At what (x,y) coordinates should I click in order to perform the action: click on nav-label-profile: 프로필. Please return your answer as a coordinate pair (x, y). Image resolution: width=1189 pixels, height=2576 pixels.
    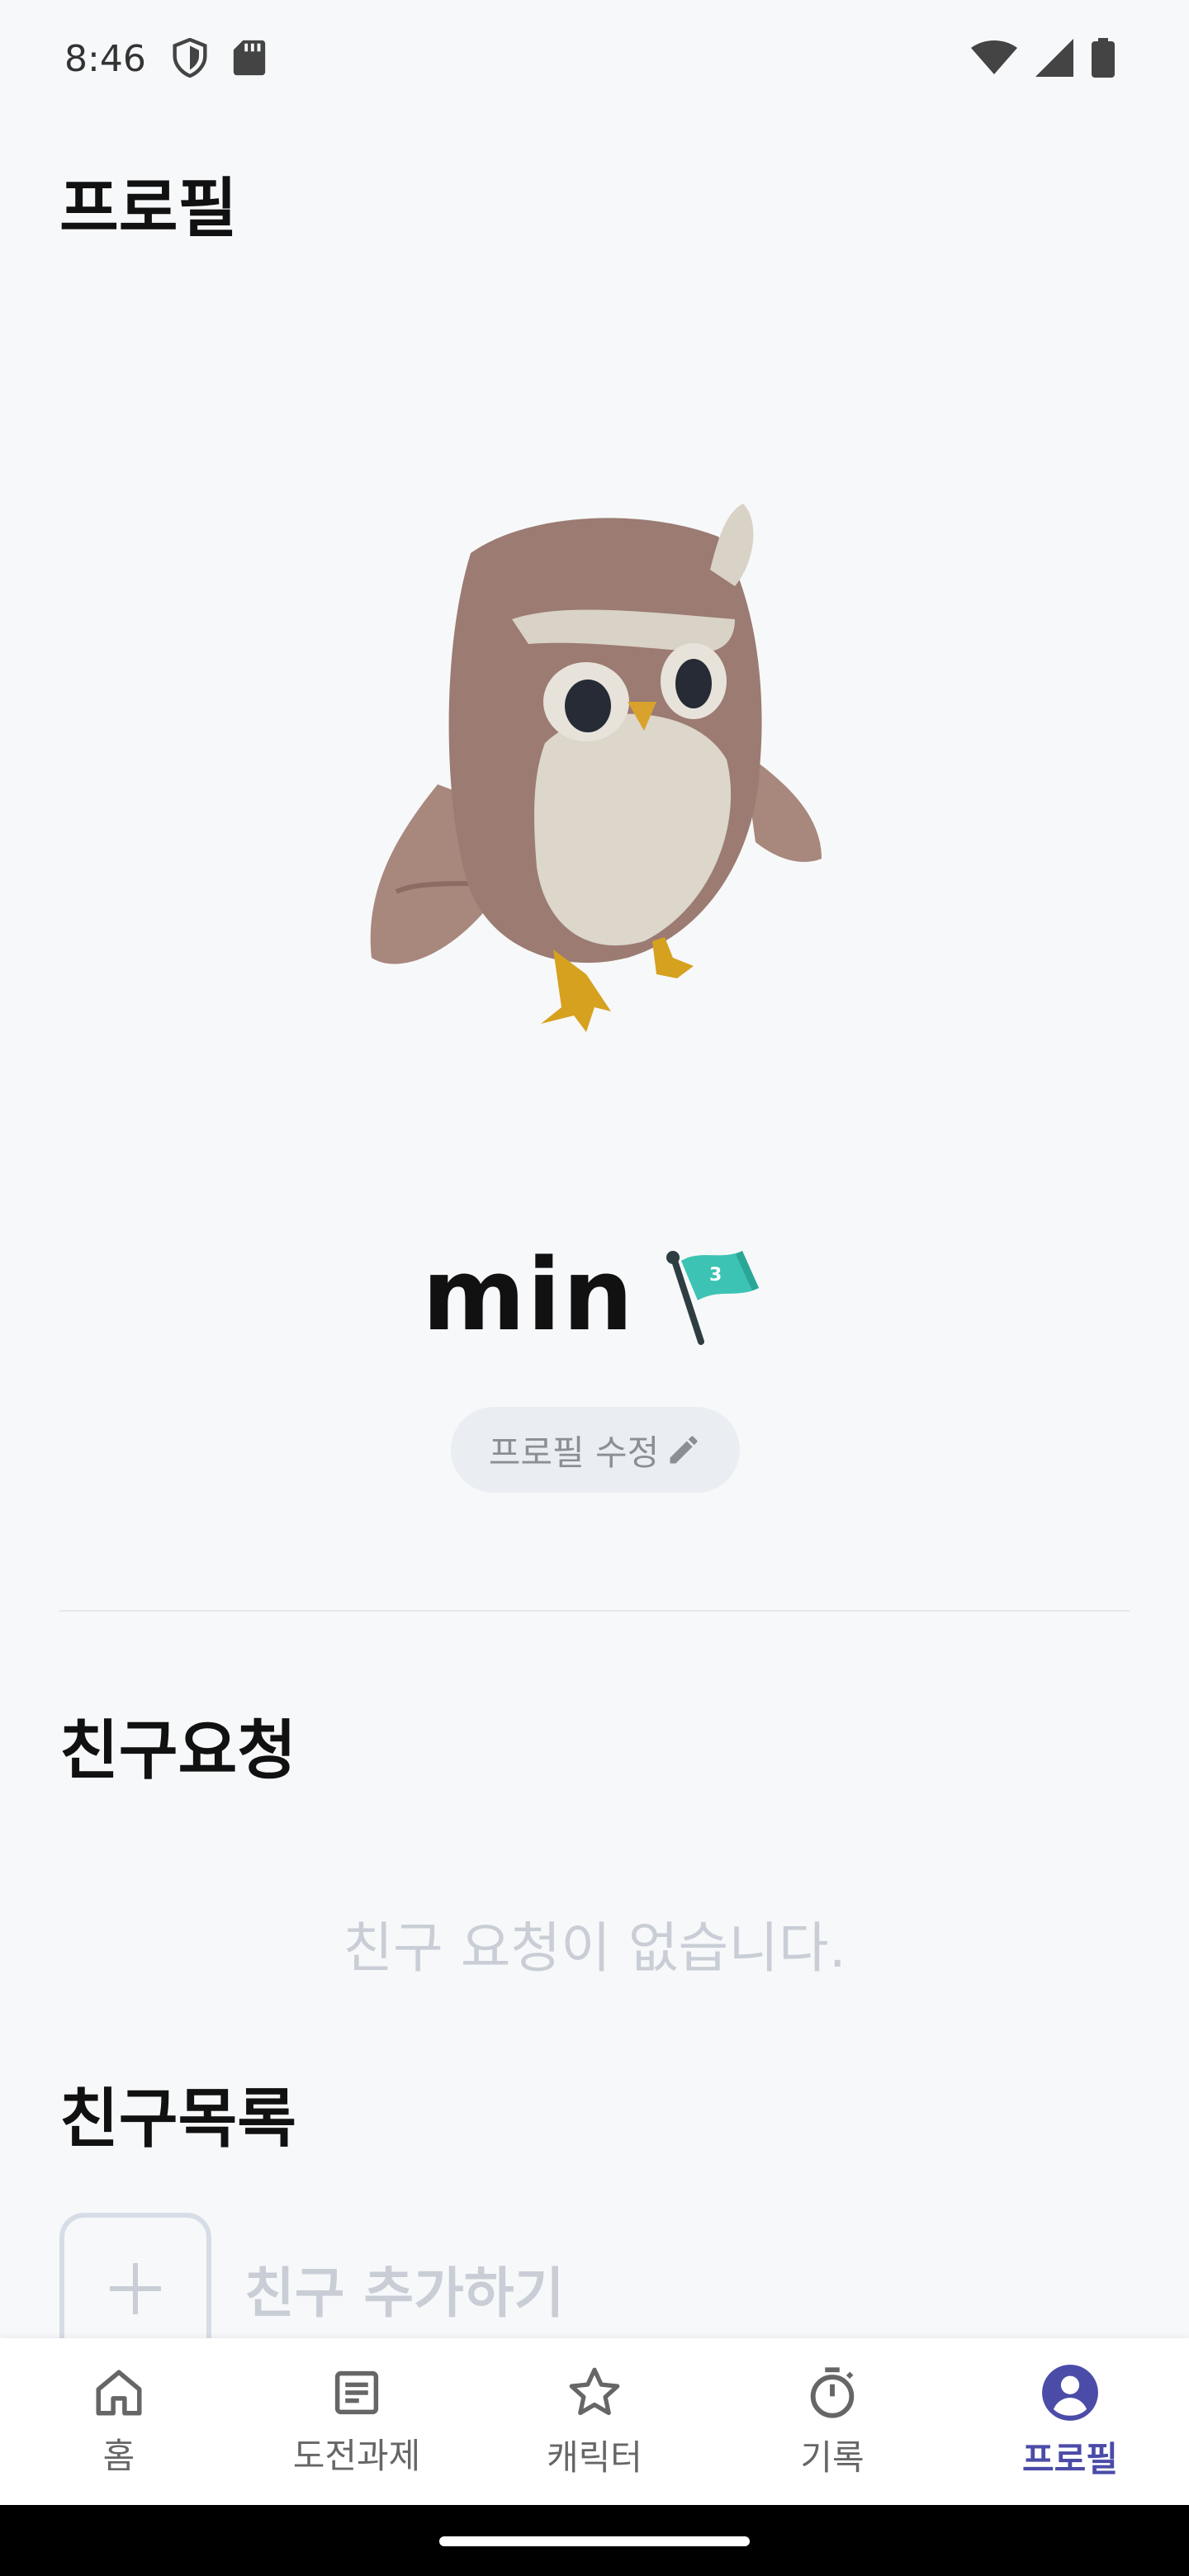
    Looking at the image, I should click on (1070, 2458).